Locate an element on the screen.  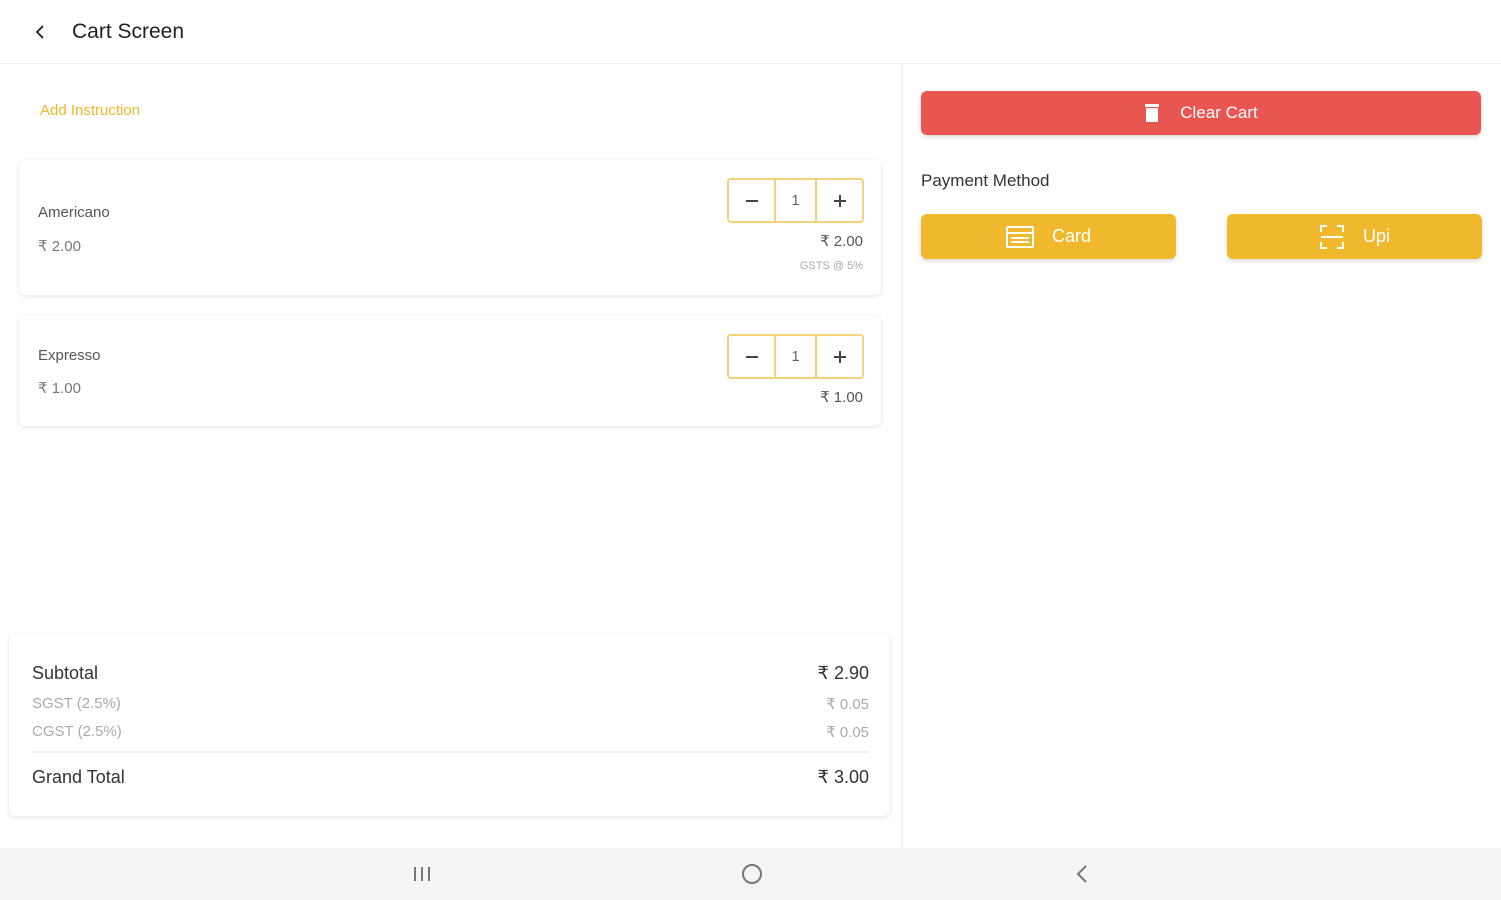
item-unit-price: ₹ 2.00 is located at coordinates (59, 246).